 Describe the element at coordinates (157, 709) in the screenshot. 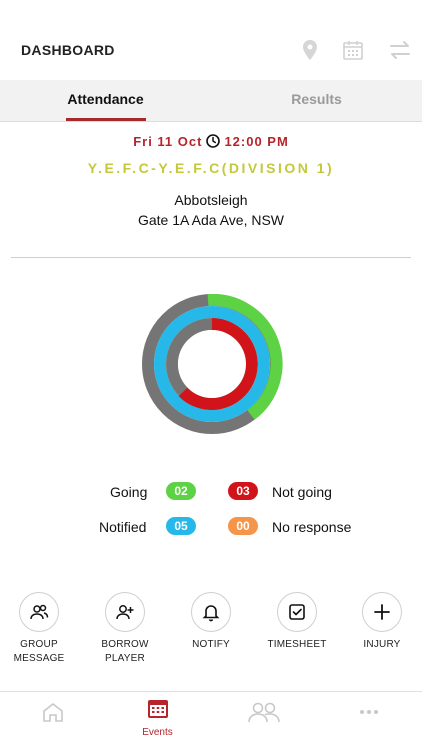

I see `events-calendar-icon` at that location.